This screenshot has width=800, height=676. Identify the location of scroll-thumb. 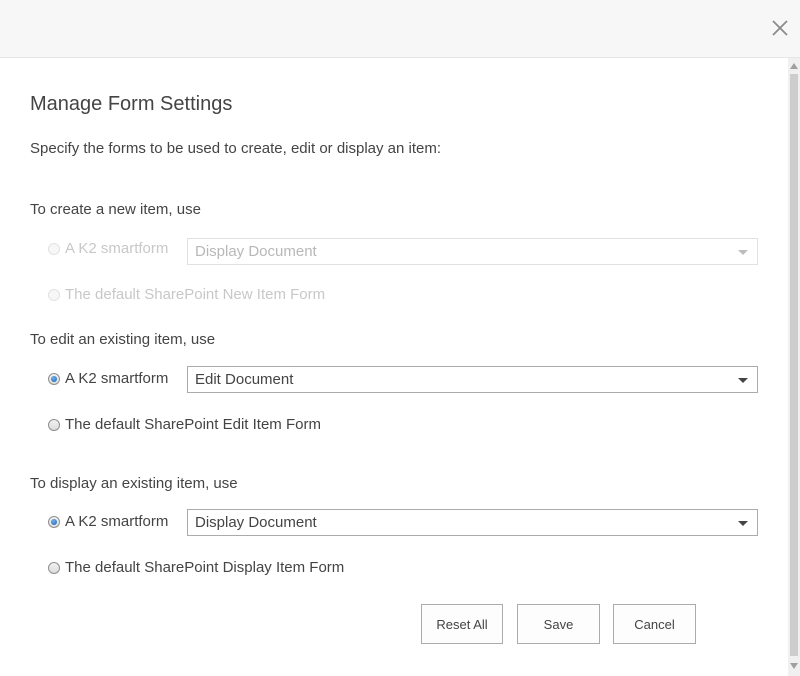
(794, 365).